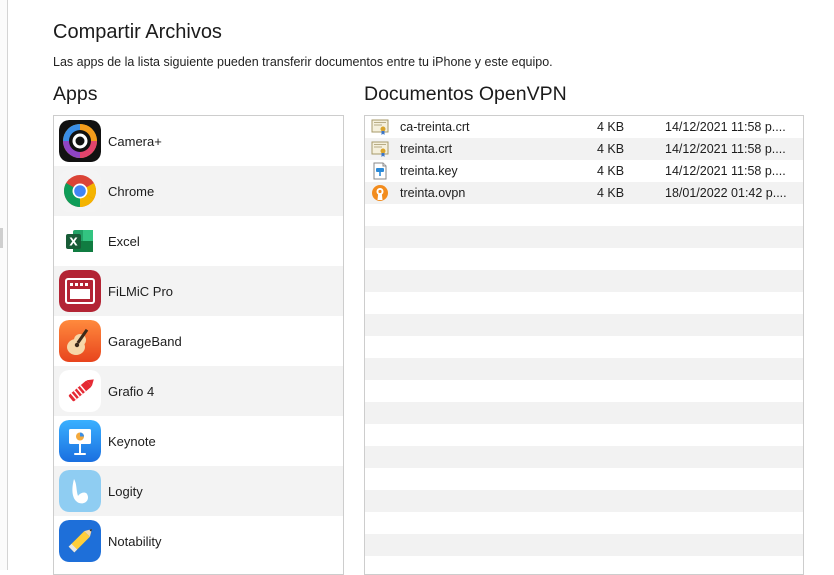 The height and width of the screenshot is (575, 834). I want to click on garageband-icon, so click(80, 341).